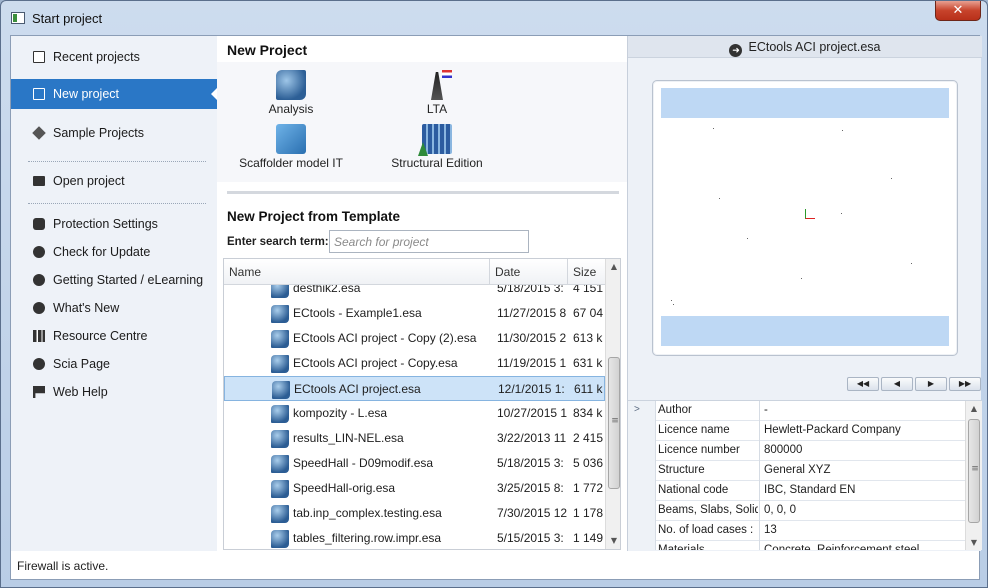 The image size is (988, 588). Describe the element at coordinates (81, 364) in the screenshot. I see `sidebar-item-label: Scia Page` at that location.